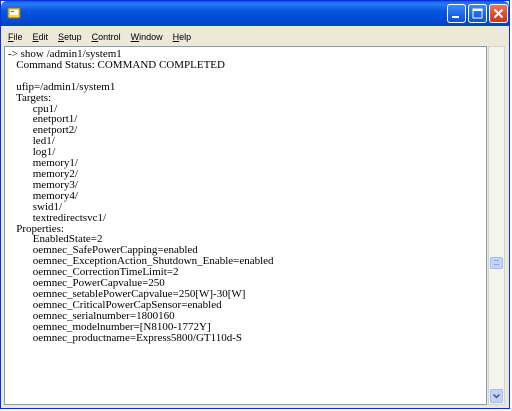 The image size is (512, 411). I want to click on vertical-scrollbar, so click(496, 225).